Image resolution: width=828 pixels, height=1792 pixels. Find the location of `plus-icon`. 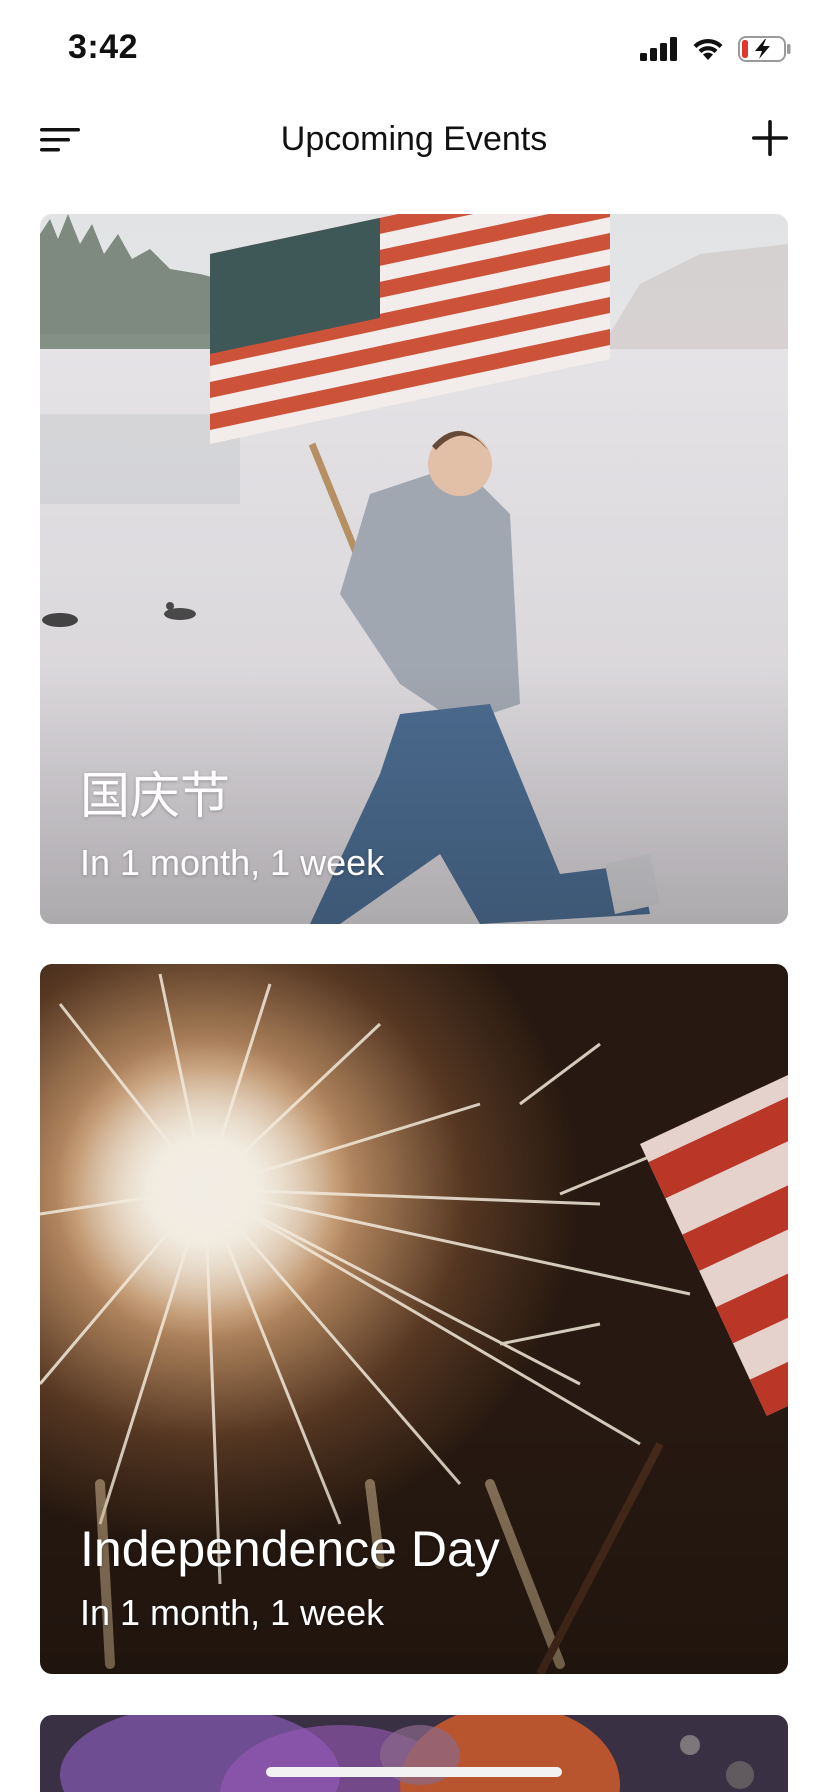

plus-icon is located at coordinates (770, 138).